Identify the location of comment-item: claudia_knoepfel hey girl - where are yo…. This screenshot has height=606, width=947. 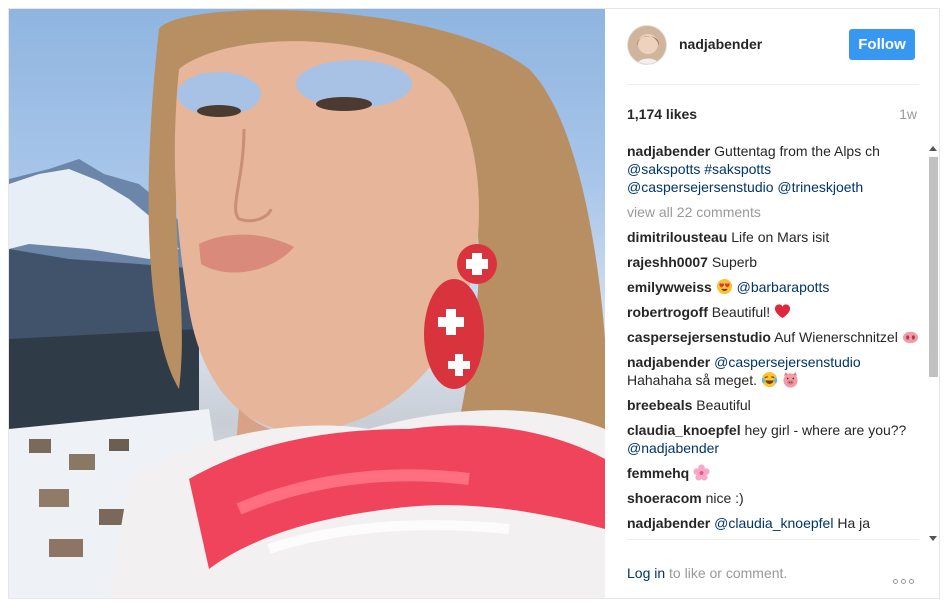
(776, 439).